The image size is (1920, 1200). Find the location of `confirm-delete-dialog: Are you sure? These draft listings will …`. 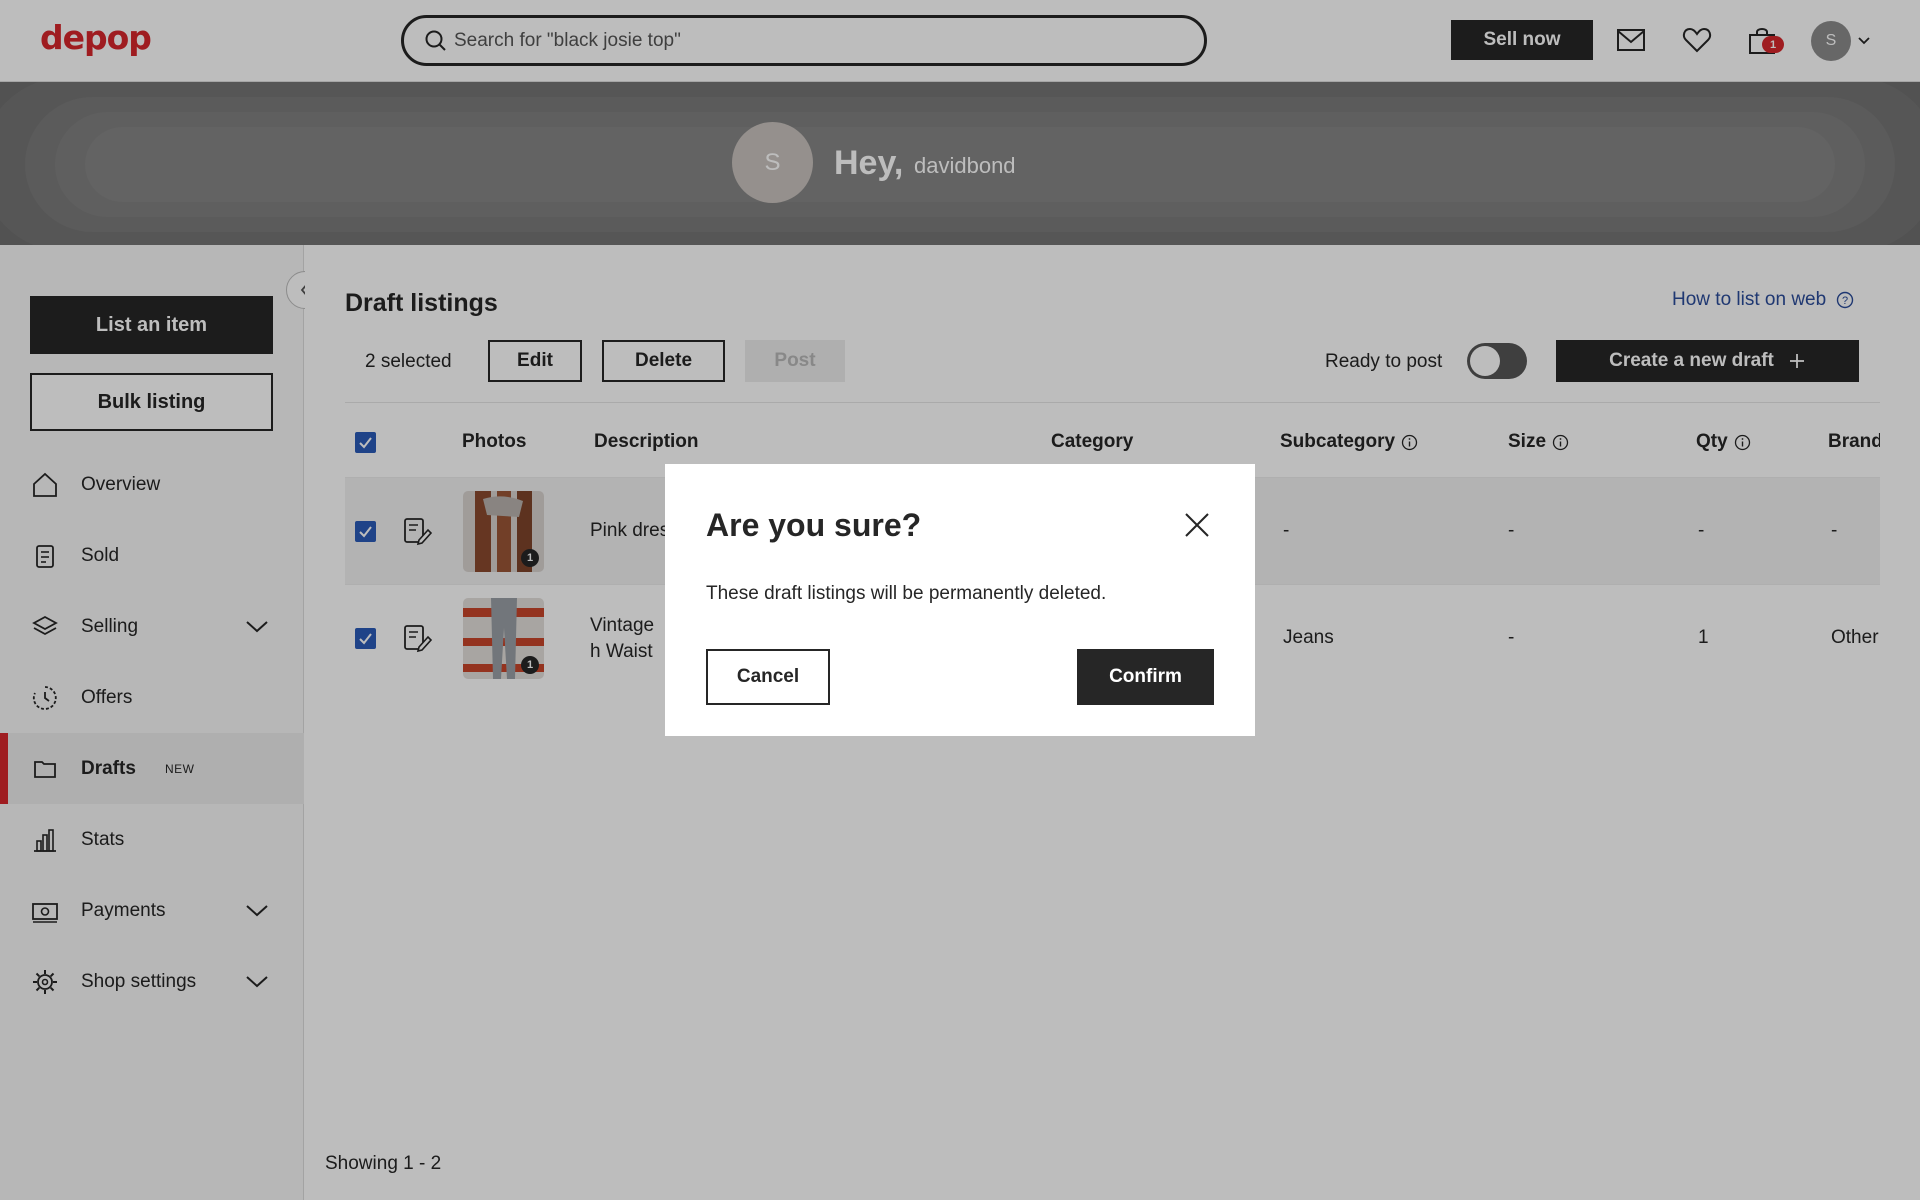

confirm-delete-dialog: Are you sure? These draft listings will … is located at coordinates (960, 600).